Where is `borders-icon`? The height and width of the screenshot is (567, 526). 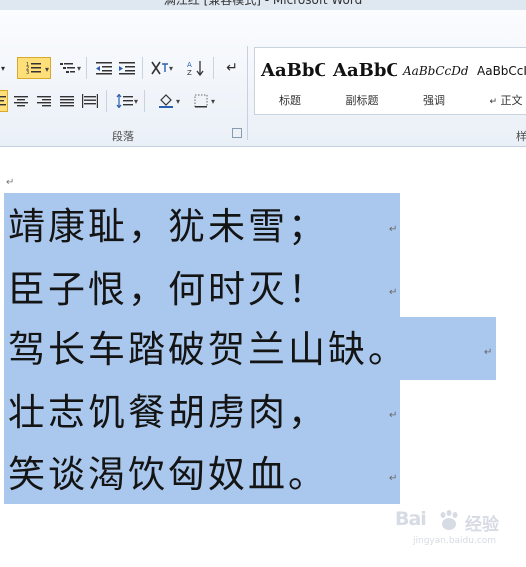
borders-icon is located at coordinates (201, 101).